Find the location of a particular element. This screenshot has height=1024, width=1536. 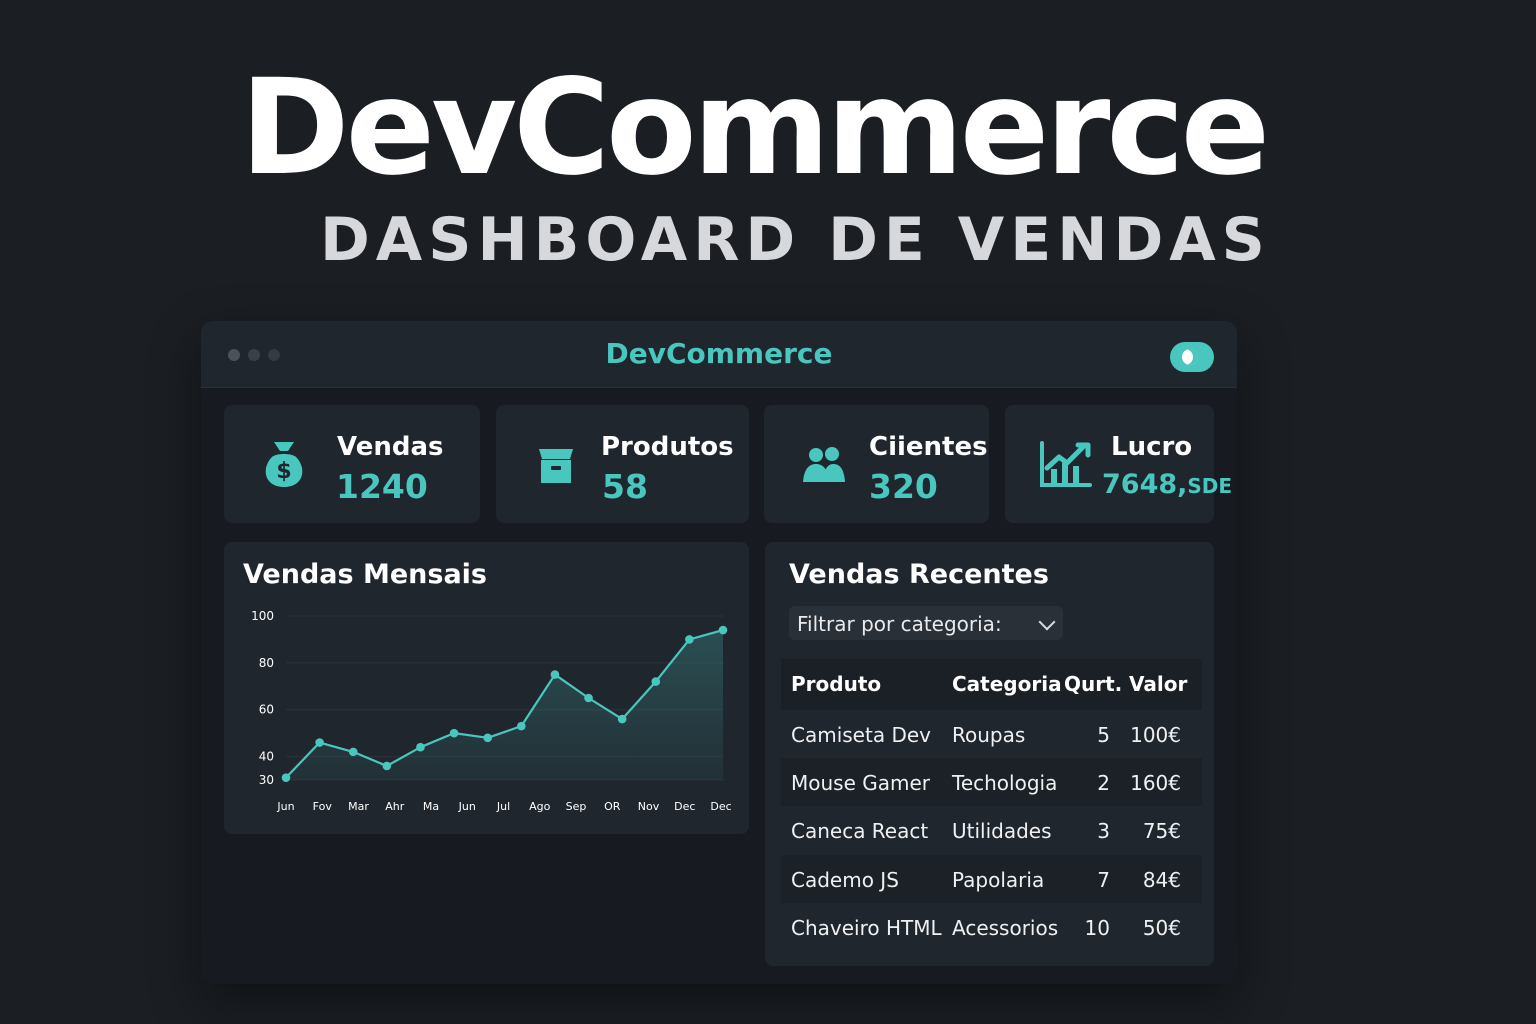

value-cell: 160€ is located at coordinates (1155, 783).